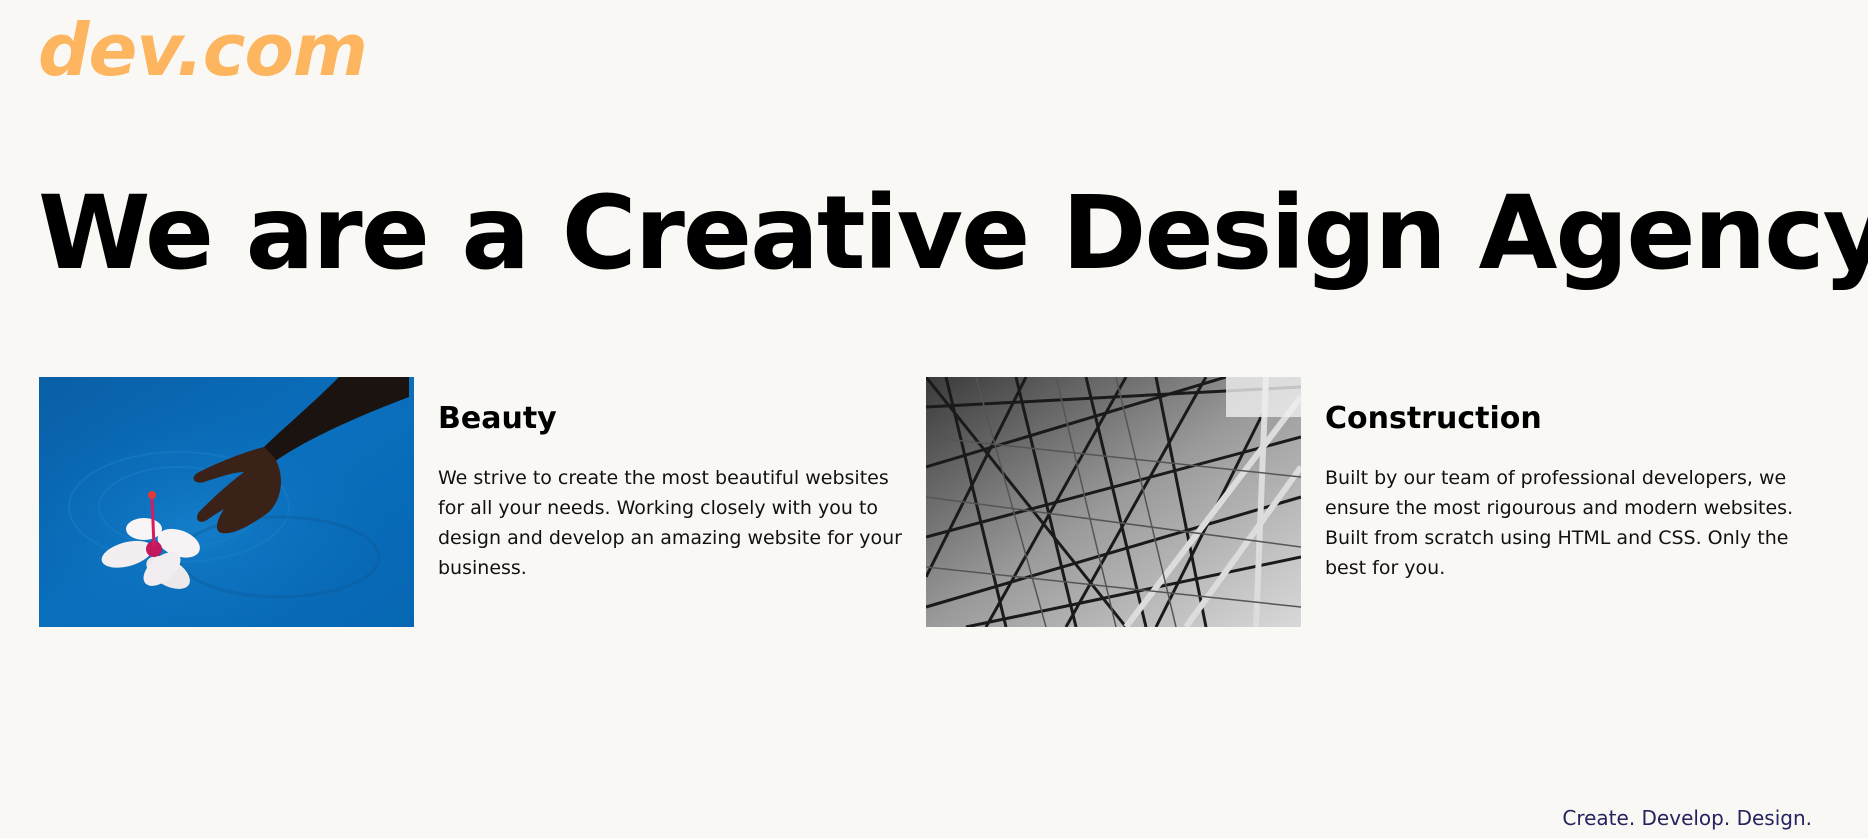 The height and width of the screenshot is (838, 1868). What do you see at coordinates (1113, 502) in the screenshot?
I see `construction-photo` at bounding box center [1113, 502].